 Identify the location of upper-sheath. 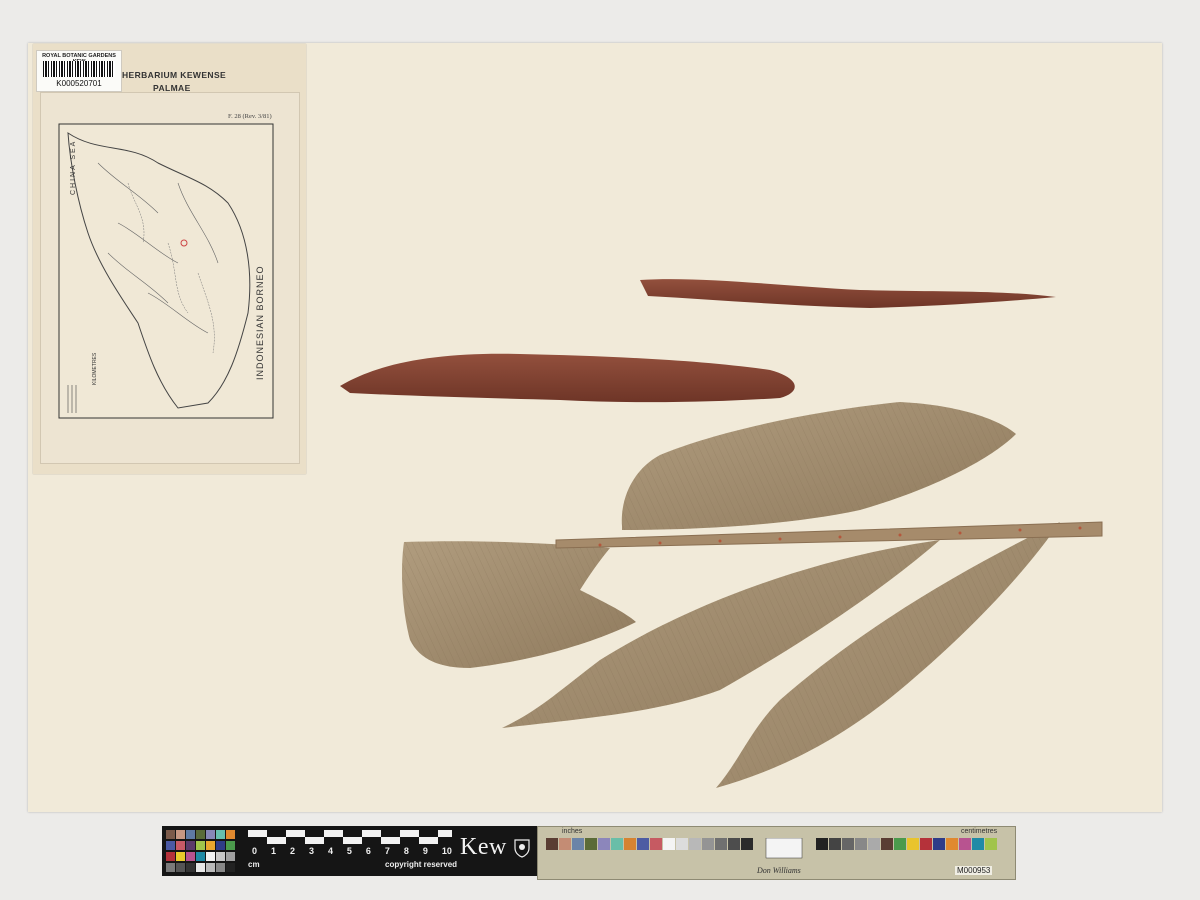
(848, 293).